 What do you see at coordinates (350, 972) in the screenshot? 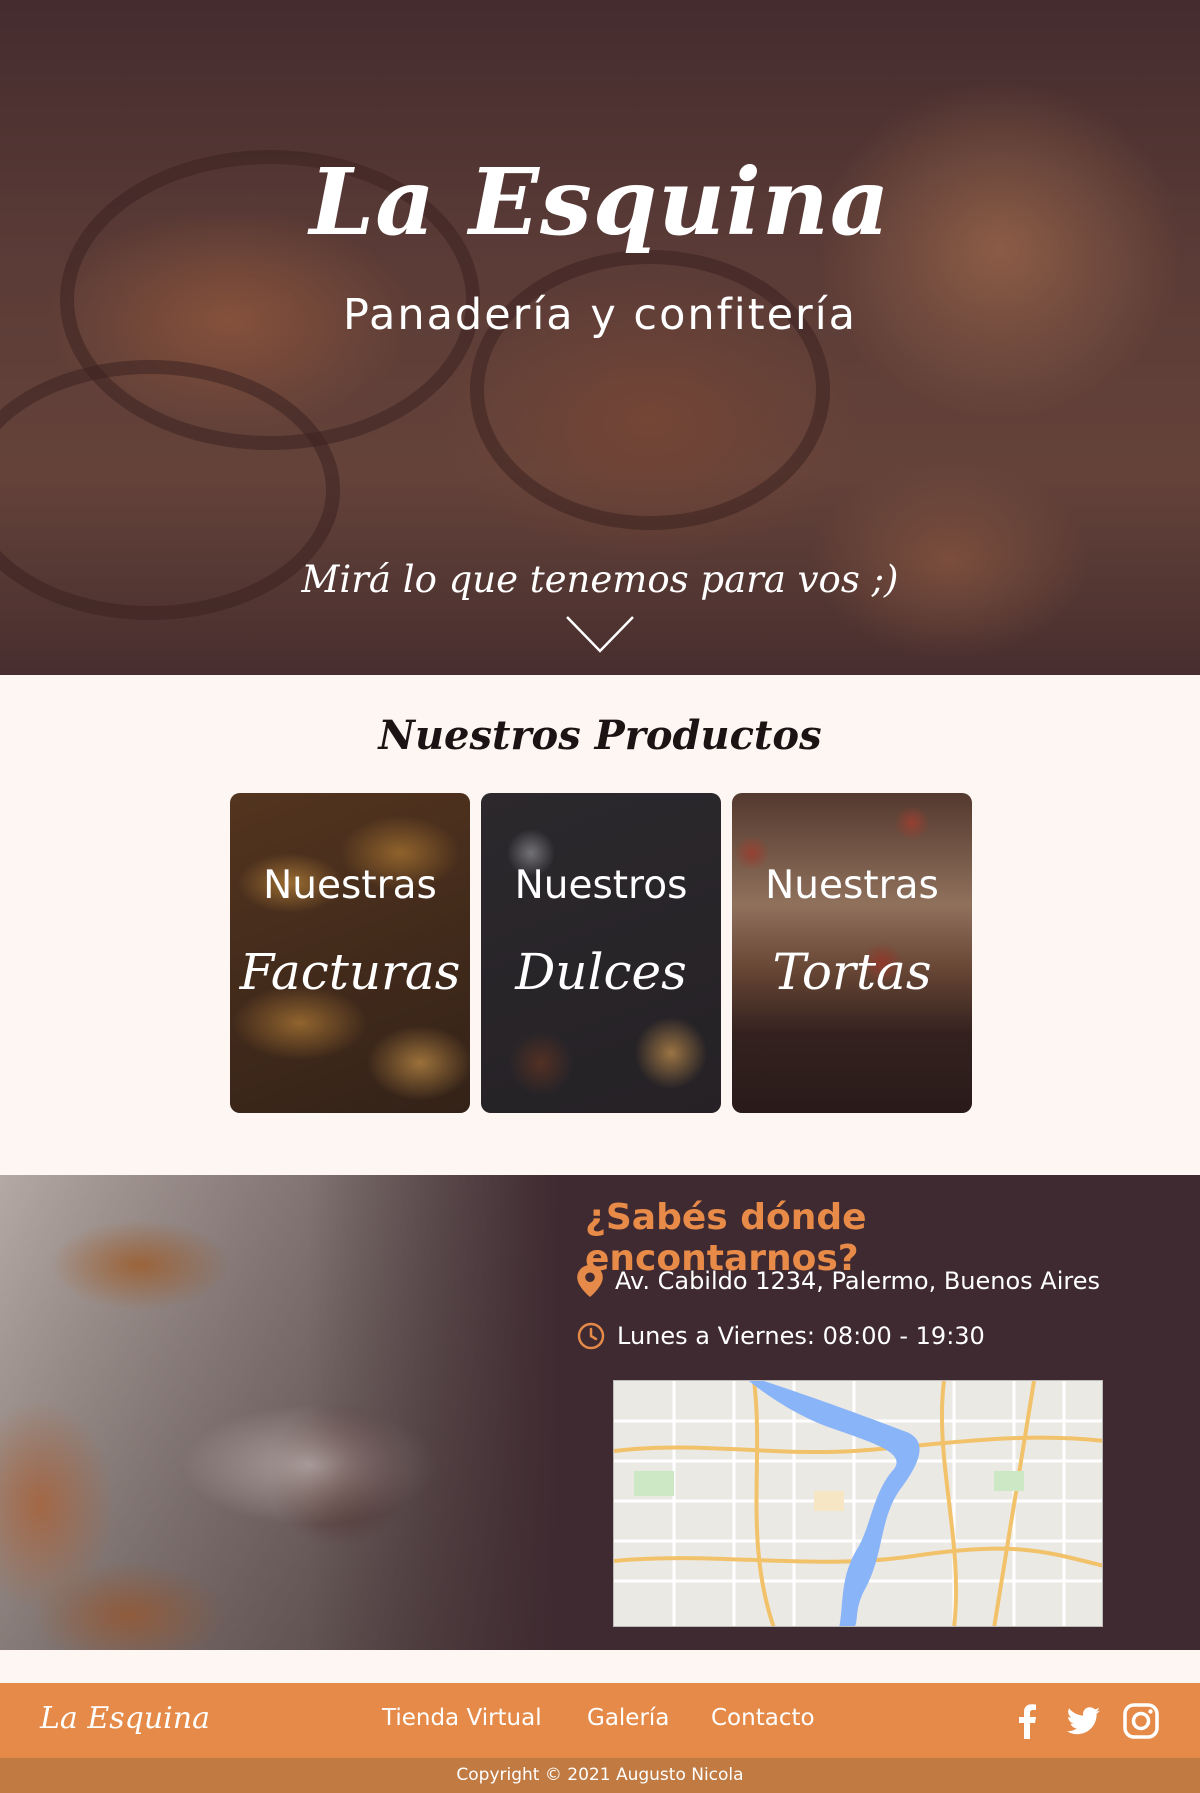
I see `card-name: Facturas` at bounding box center [350, 972].